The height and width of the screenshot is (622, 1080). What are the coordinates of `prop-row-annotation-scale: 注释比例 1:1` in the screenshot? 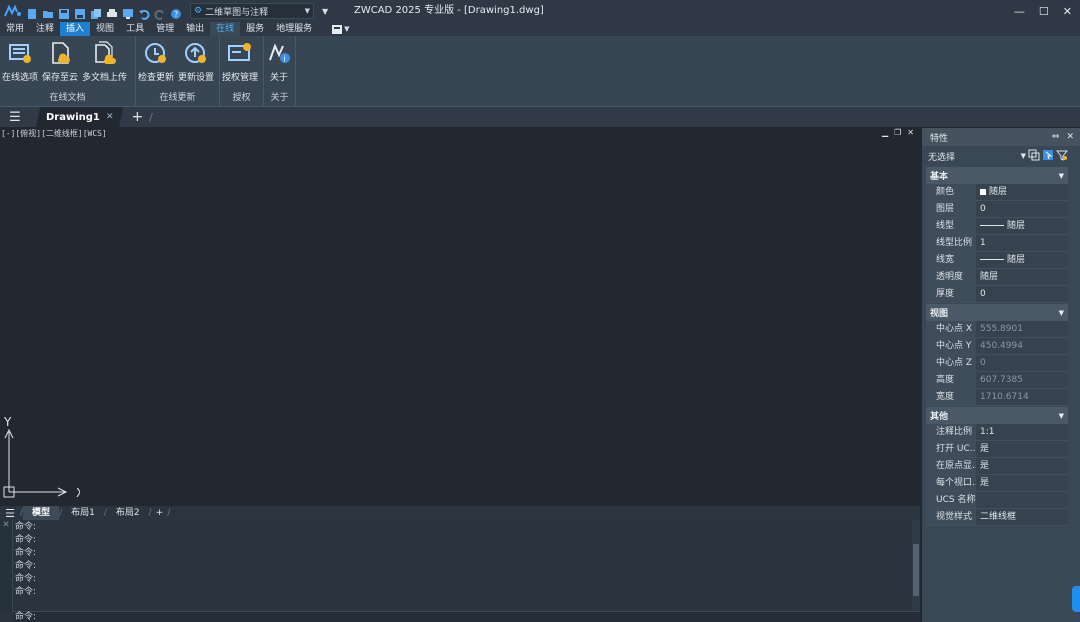 It's located at (997, 432).